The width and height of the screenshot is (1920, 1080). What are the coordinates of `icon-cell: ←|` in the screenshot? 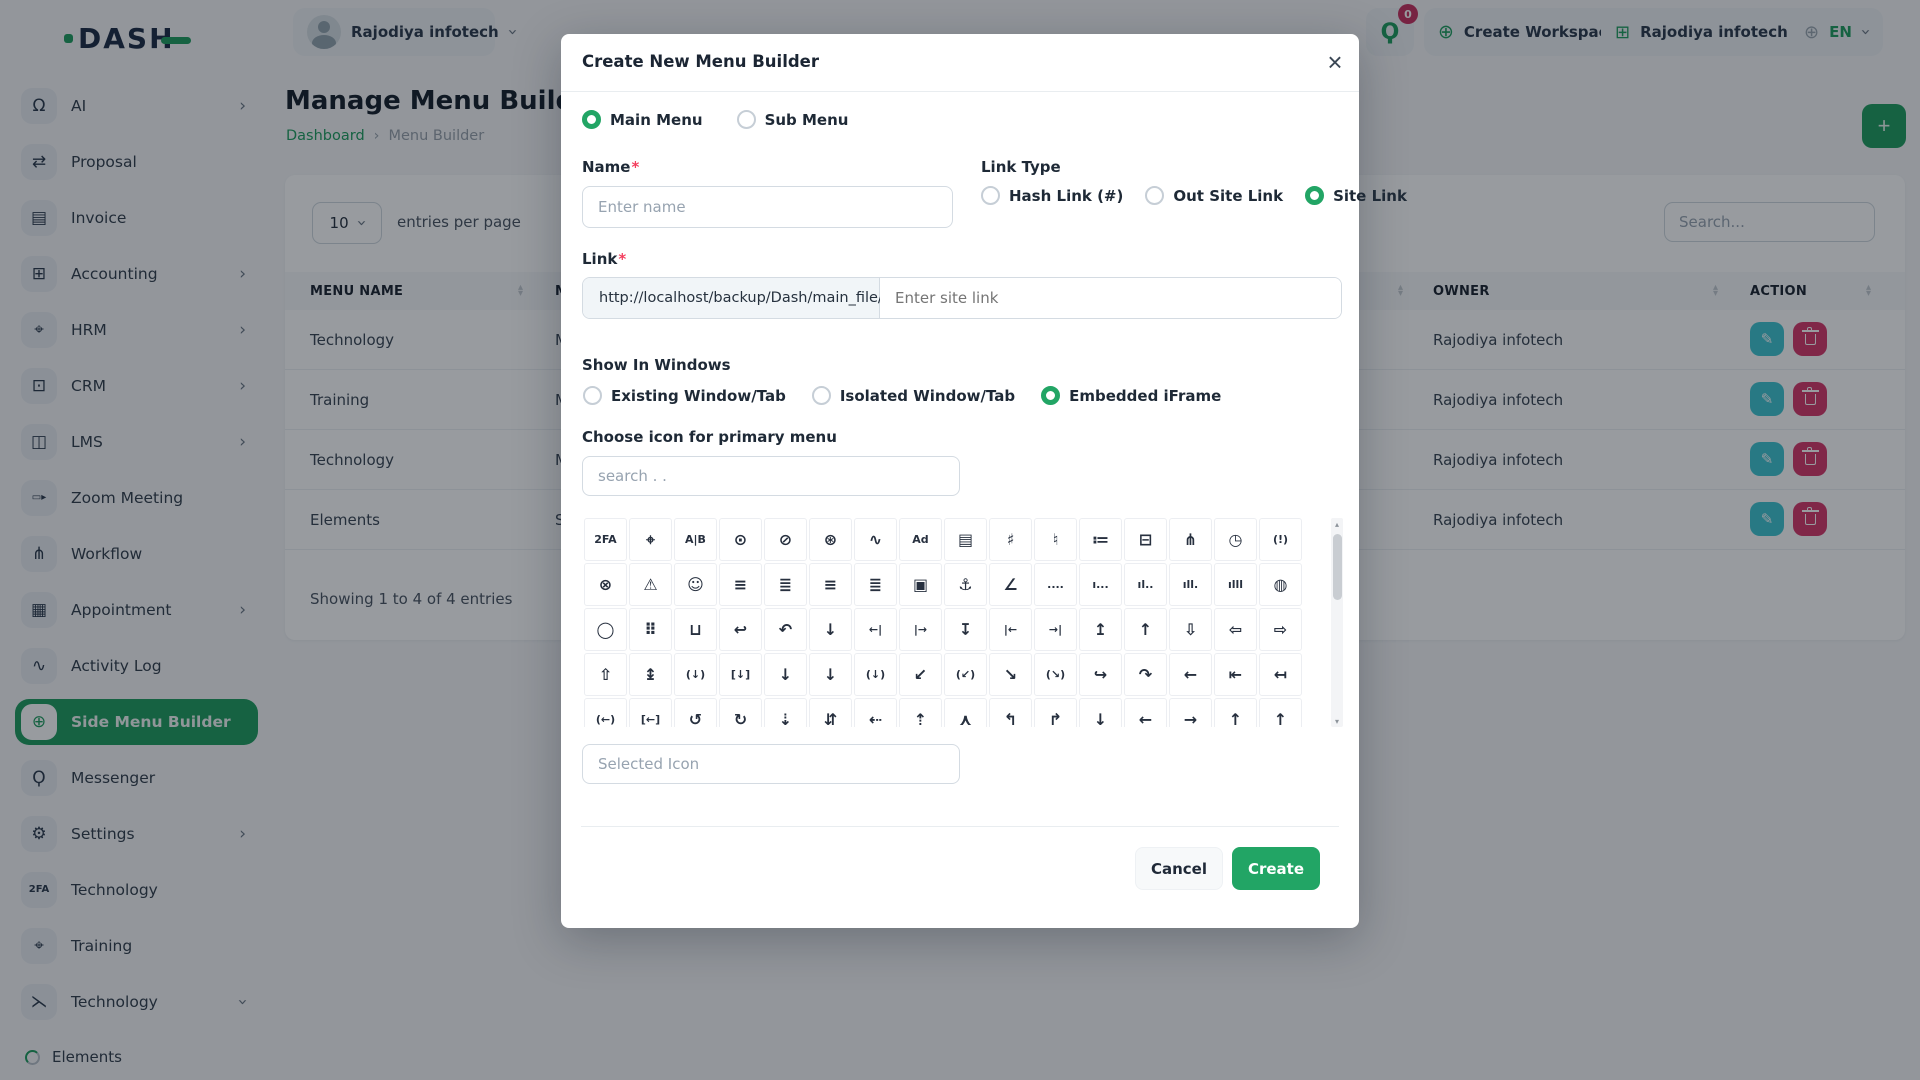 It's located at (875, 629).